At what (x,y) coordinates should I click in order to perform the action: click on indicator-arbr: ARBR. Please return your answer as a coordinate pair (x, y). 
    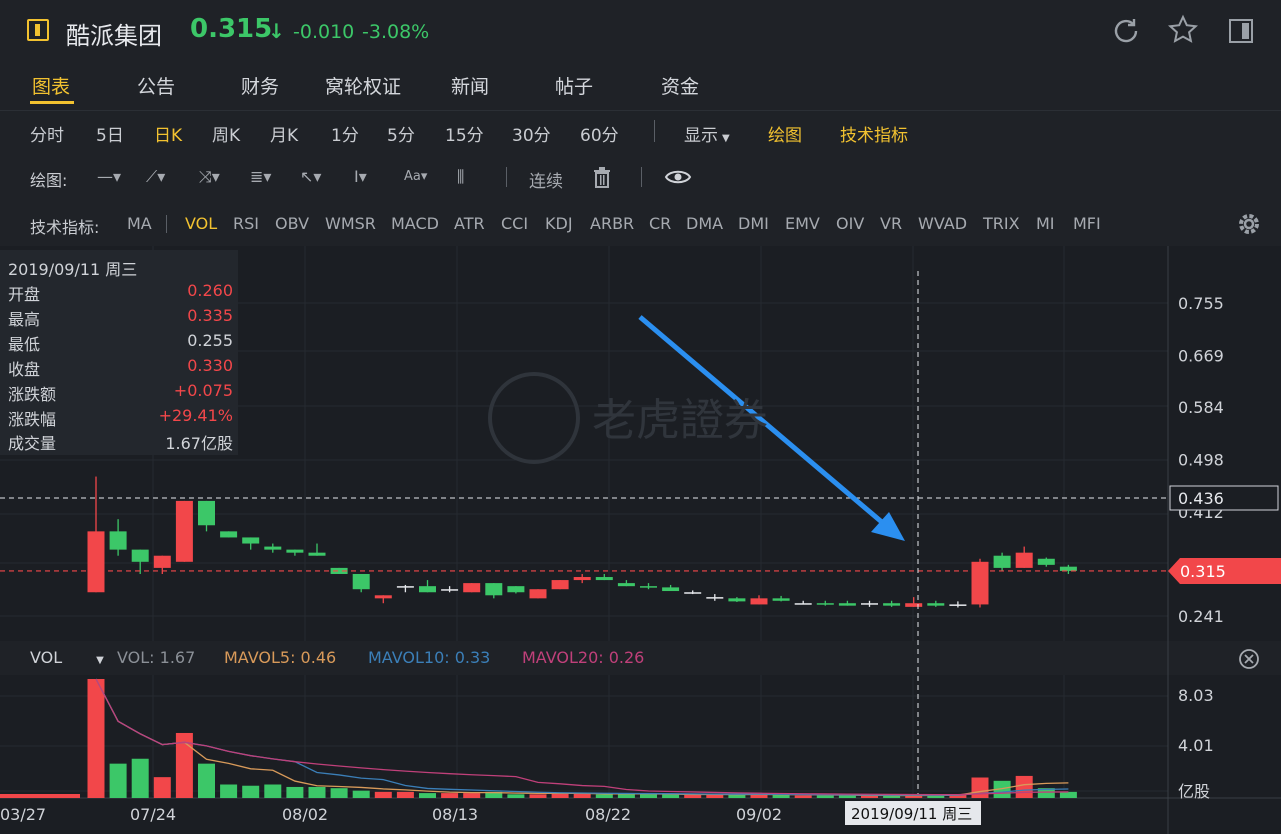
    Looking at the image, I should click on (612, 223).